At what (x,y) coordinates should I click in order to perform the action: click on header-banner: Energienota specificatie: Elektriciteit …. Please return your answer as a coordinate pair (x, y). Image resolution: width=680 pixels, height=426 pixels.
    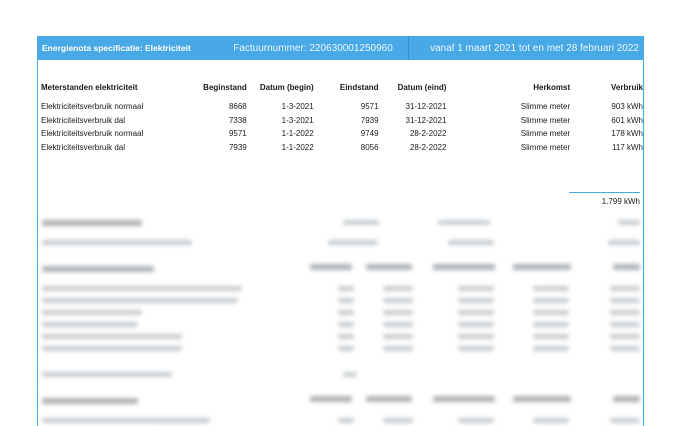
    Looking at the image, I should click on (340, 48).